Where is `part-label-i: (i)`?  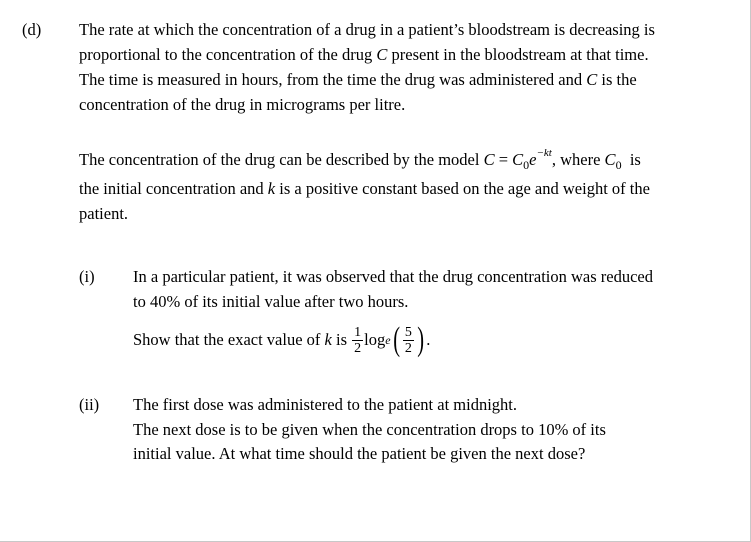 part-label-i: (i) is located at coordinates (87, 276).